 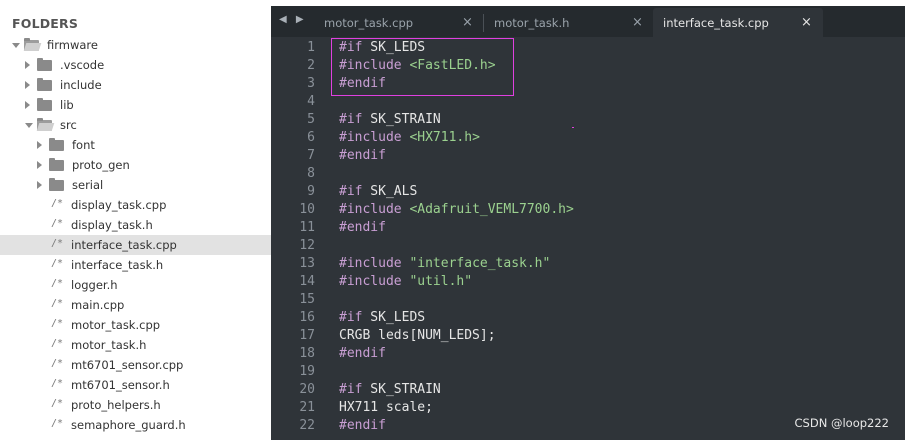 I want to click on code-line: 20 #if SK_STRAIN, so click(x=588, y=390).